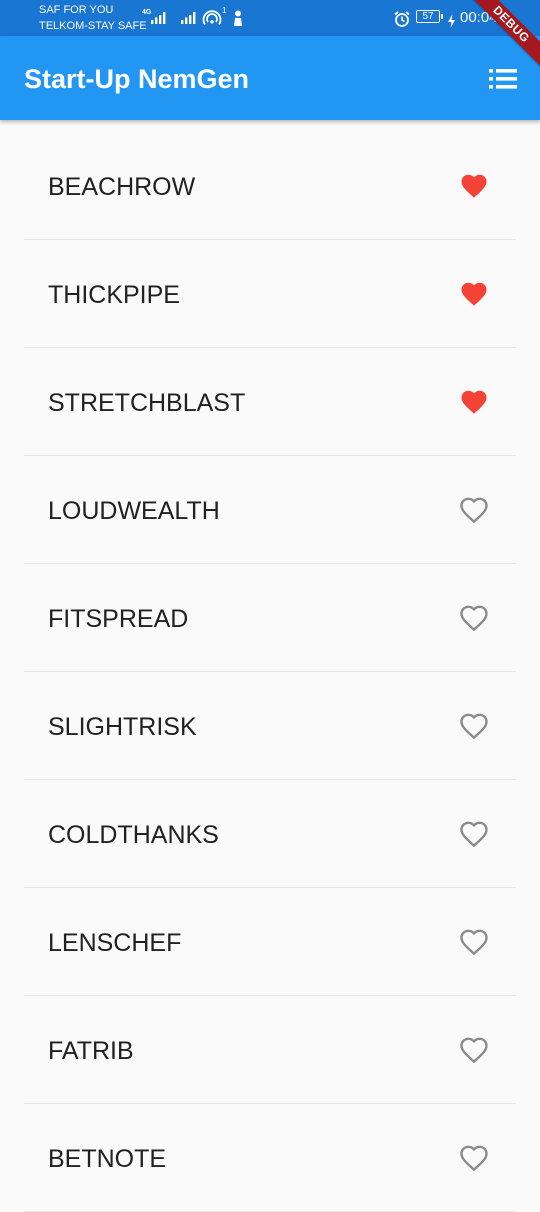  Describe the element at coordinates (137, 79) in the screenshot. I see `app-title: Start-Up NemGen` at that location.